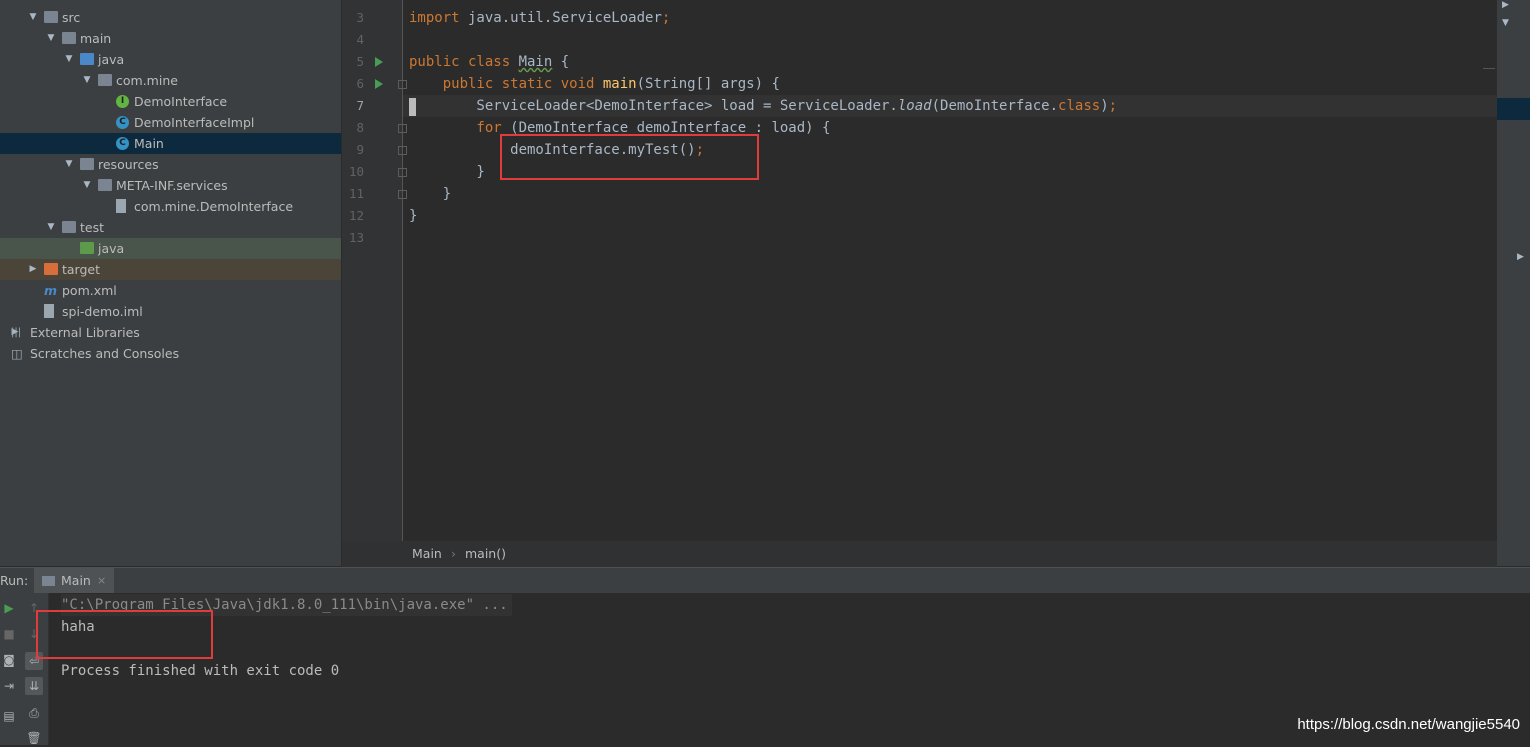  I want to click on tree-item: ▼ test, so click(170, 227).